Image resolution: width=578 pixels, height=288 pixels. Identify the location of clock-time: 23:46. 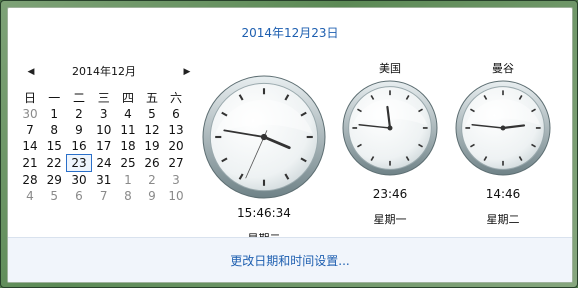
(390, 194).